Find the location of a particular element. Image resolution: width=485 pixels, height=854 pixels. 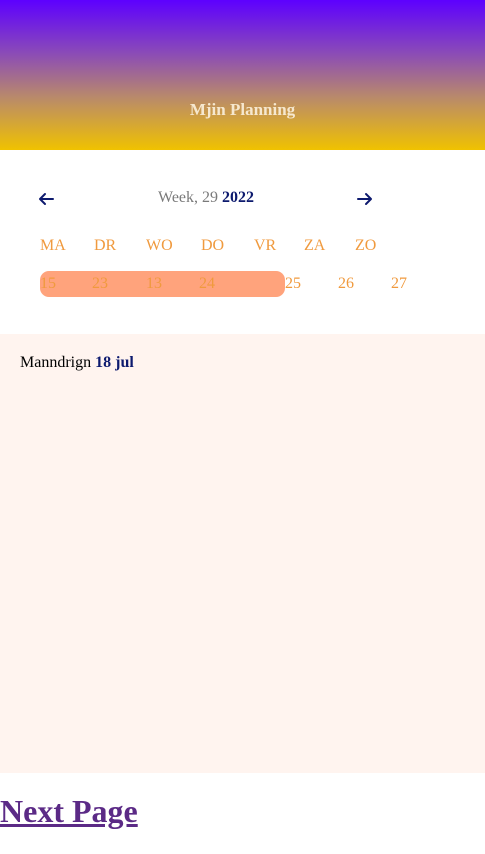

selected-day-name: Manndrign is located at coordinates (56, 362).